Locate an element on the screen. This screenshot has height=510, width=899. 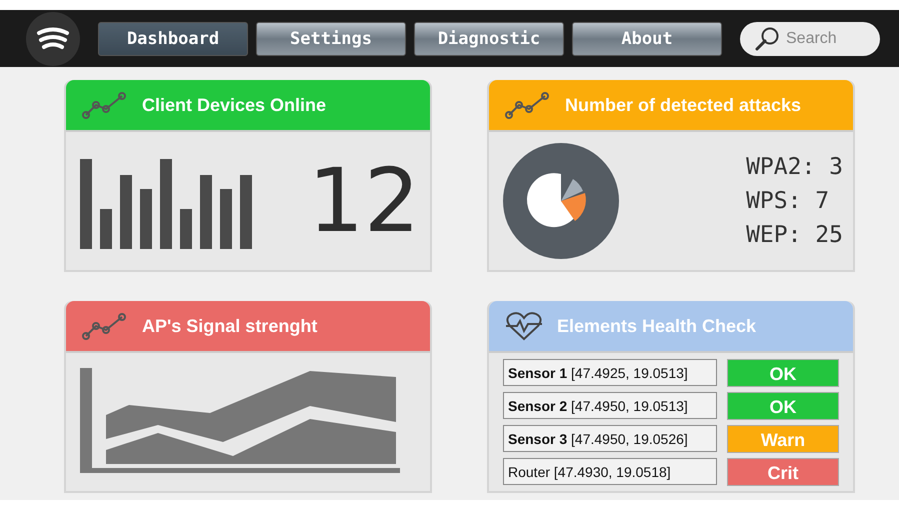
attack-count: WEP: 25 is located at coordinates (794, 235).